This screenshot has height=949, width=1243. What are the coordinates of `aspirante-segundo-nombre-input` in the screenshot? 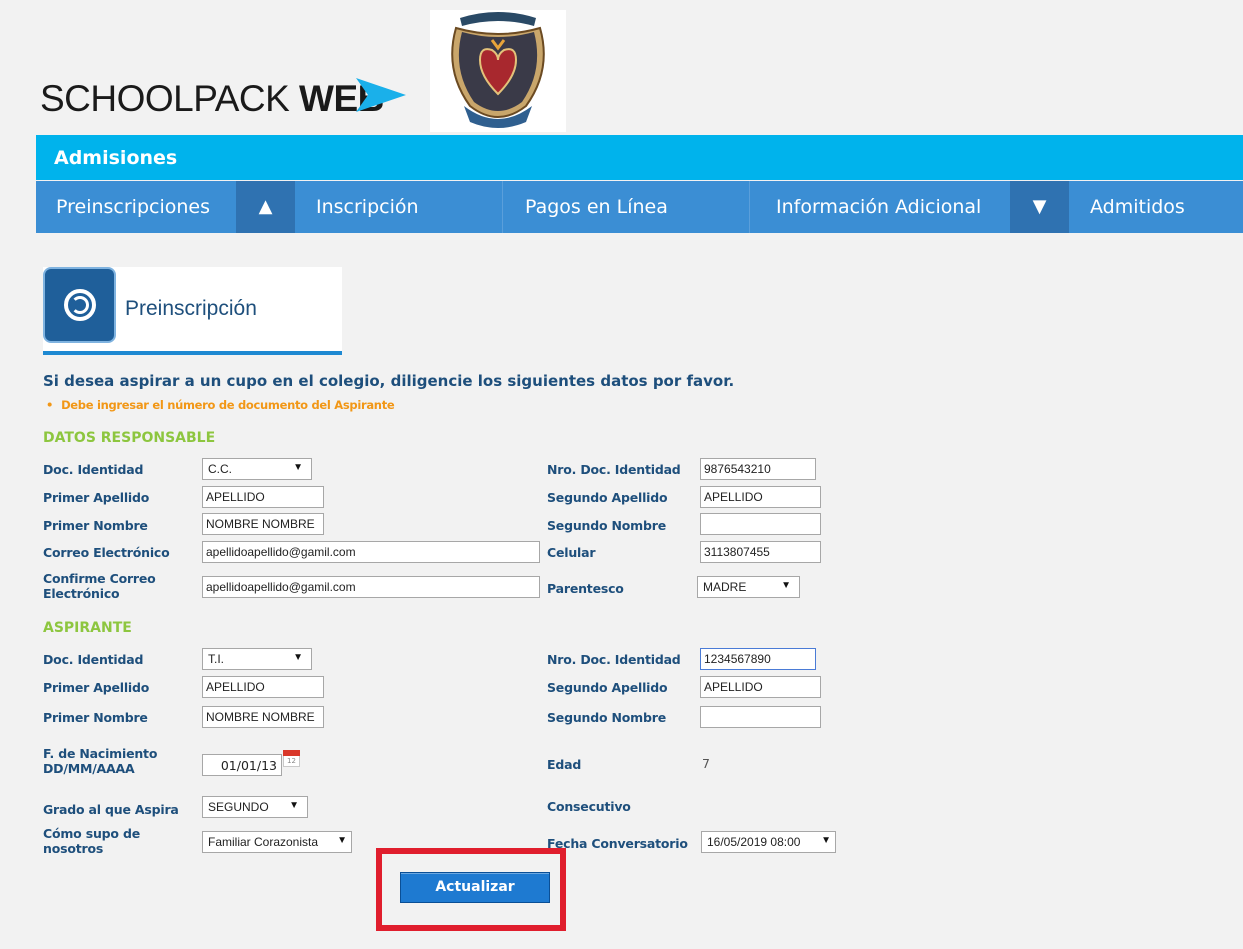 It's located at (760, 717).